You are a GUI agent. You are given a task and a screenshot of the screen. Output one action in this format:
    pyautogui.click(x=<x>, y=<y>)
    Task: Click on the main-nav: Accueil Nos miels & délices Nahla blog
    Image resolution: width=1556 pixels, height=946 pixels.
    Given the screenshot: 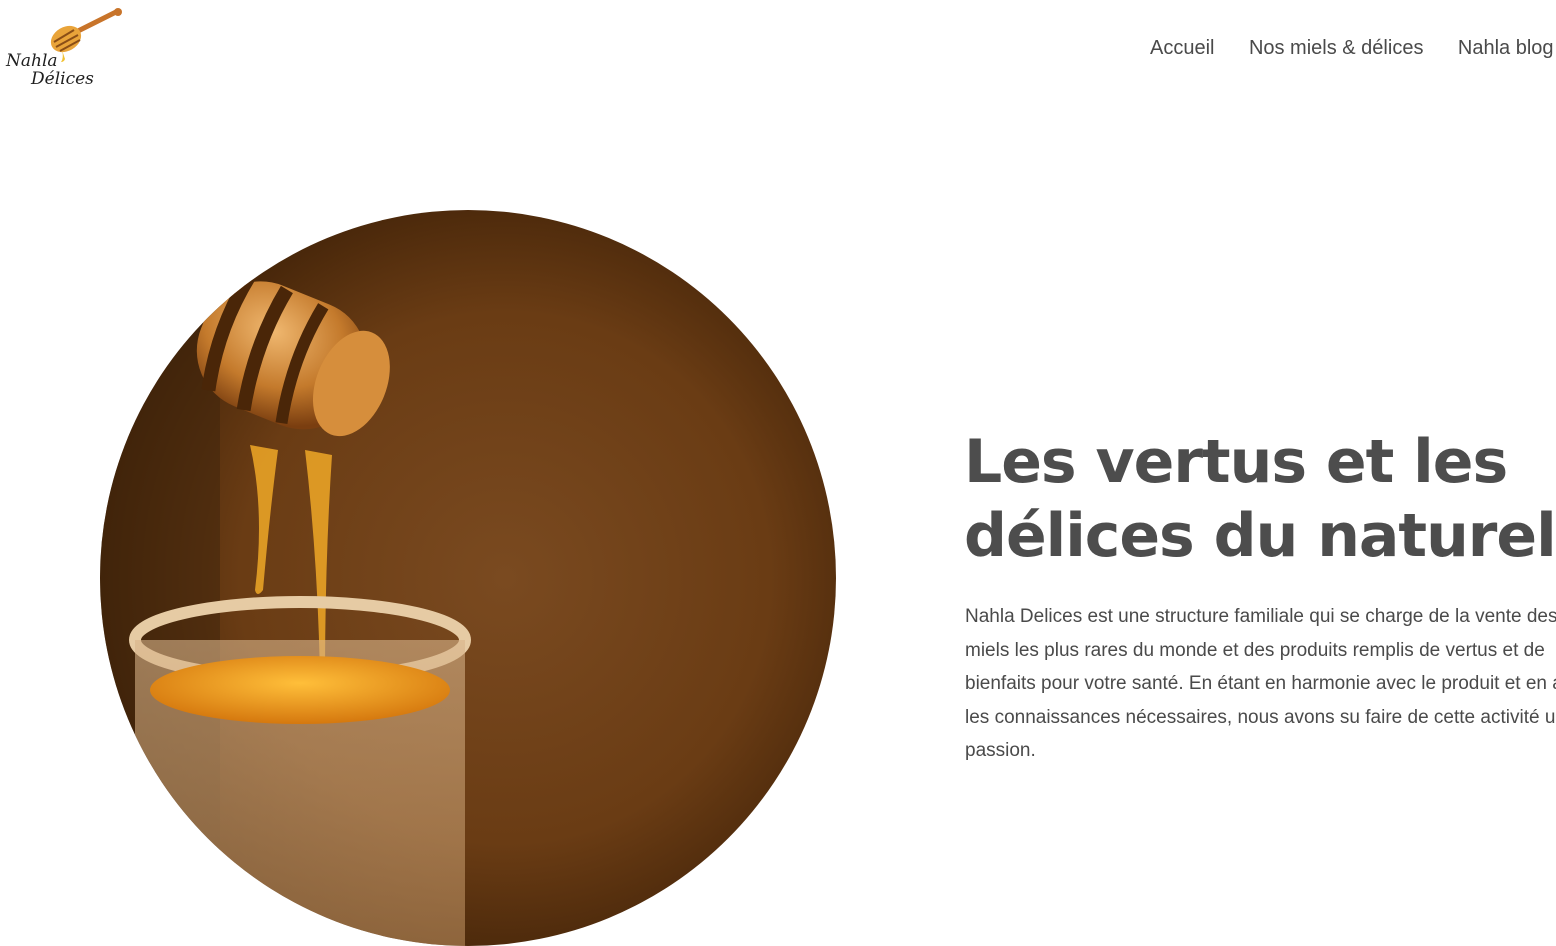 What is the action you would take?
    pyautogui.click(x=1353, y=48)
    